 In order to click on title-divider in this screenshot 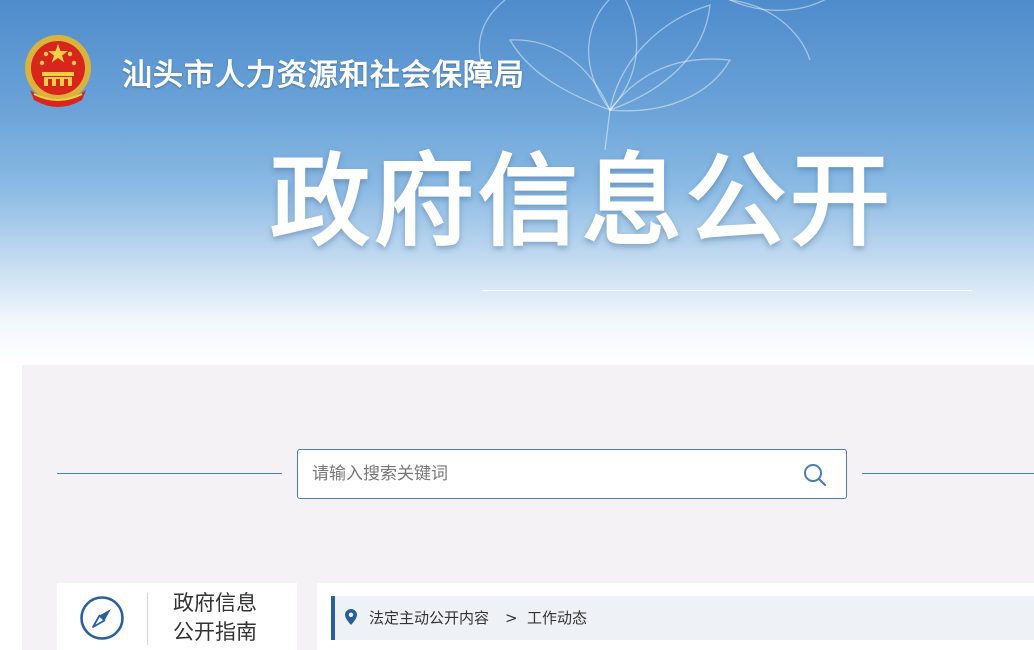, I will do `click(727, 290)`.